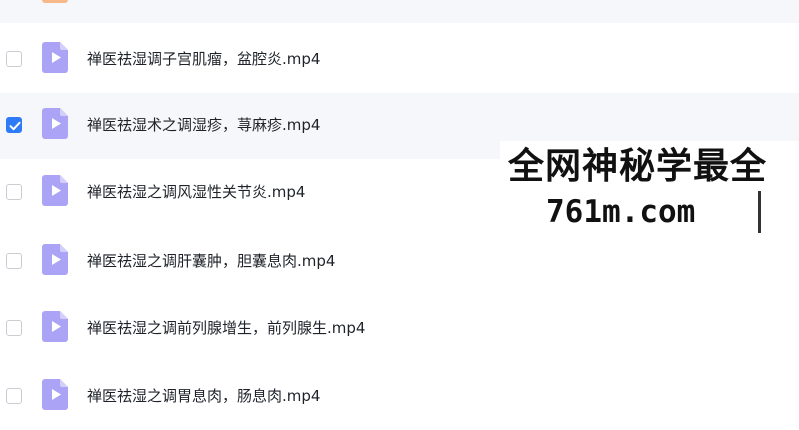 The width and height of the screenshot is (799, 430). Describe the element at coordinates (55, 1) in the screenshot. I see `folder-icon` at that location.